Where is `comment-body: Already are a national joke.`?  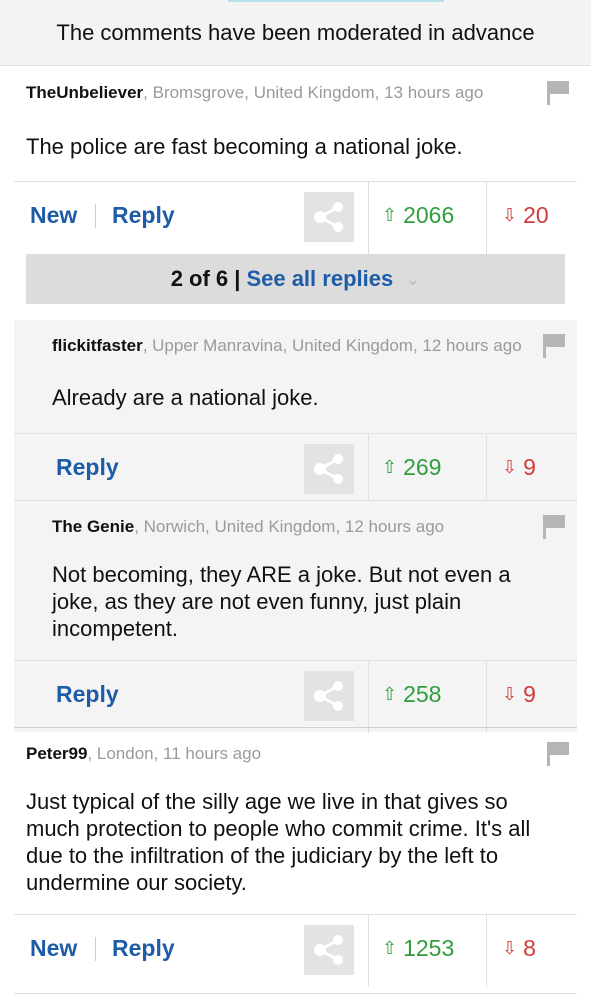
comment-body: Already are a national joke. is located at coordinates (185, 397).